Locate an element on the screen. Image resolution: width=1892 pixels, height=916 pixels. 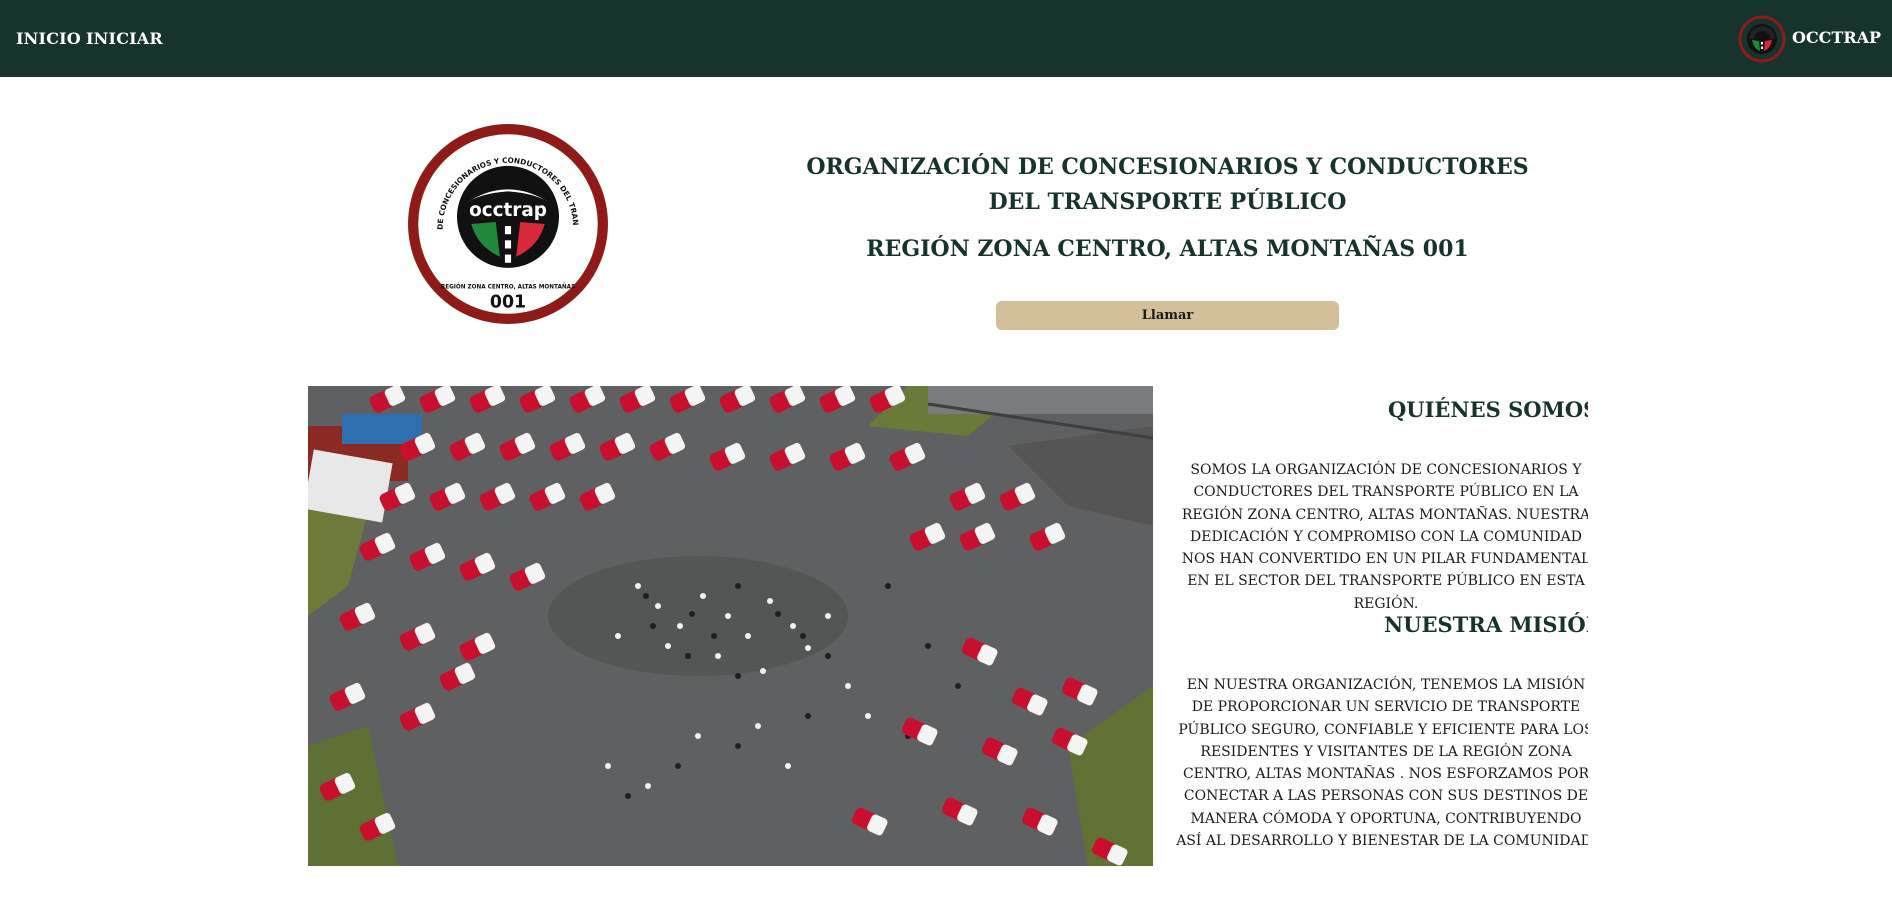
mission-heading: NUESTRA MISIÓN is located at coordinates (1486, 624).